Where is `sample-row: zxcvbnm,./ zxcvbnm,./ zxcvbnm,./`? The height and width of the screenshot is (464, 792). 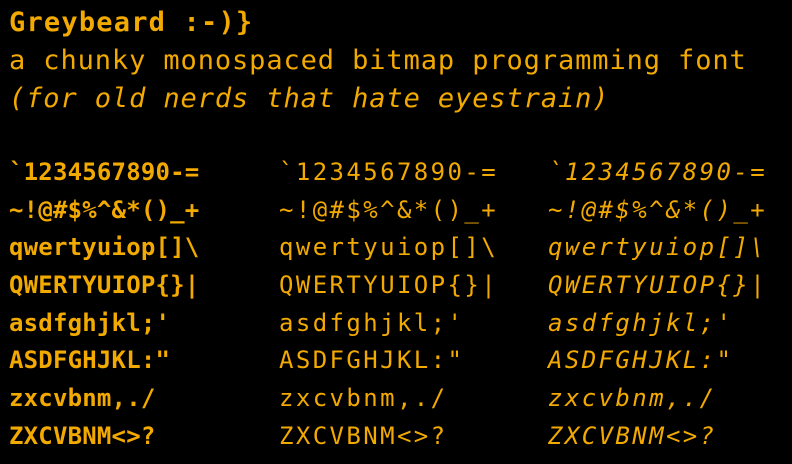
sample-row: zxcvbnm,./ zxcvbnm,./ zxcvbnm,./ is located at coordinates (396, 399).